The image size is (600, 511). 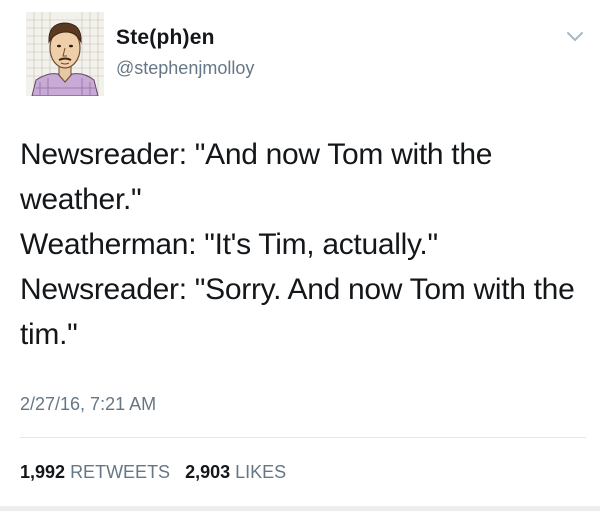 What do you see at coordinates (120, 472) in the screenshot?
I see `retweets-label: RETWEETS` at bounding box center [120, 472].